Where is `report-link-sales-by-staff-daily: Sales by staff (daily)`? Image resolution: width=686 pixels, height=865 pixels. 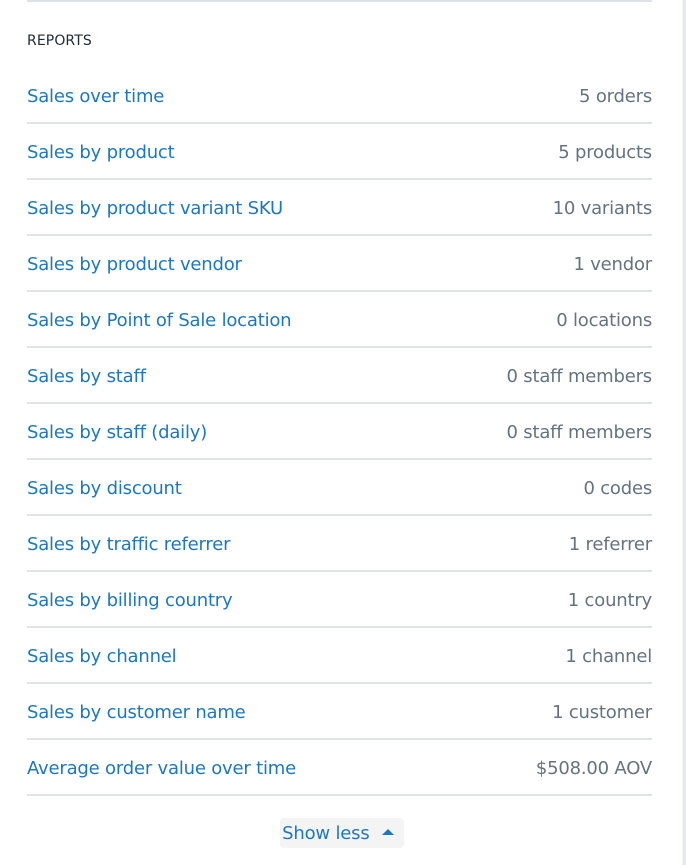 report-link-sales-by-staff-daily: Sales by staff (daily) is located at coordinates (117, 431).